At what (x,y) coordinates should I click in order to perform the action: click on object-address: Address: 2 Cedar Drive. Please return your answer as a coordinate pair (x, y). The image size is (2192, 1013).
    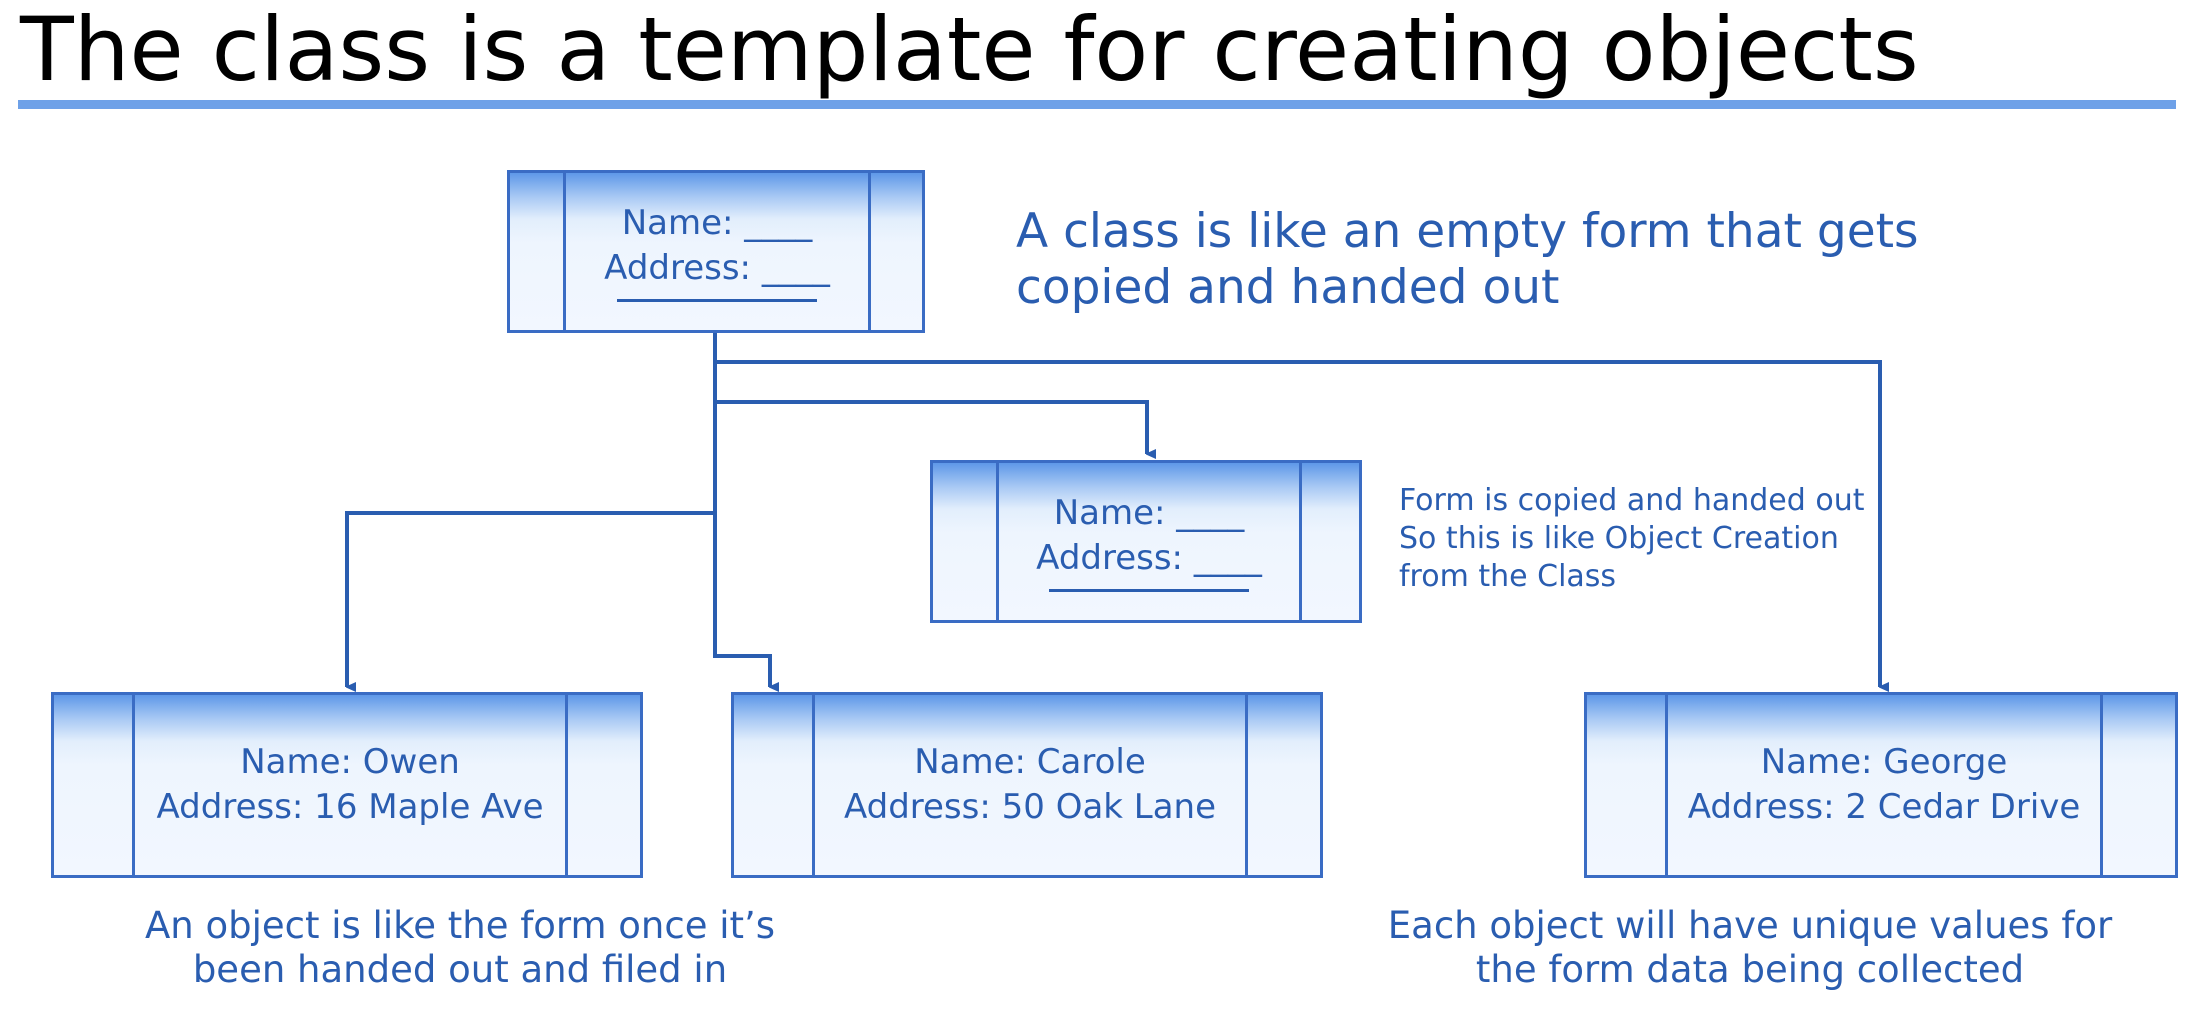
    Looking at the image, I should click on (1884, 807).